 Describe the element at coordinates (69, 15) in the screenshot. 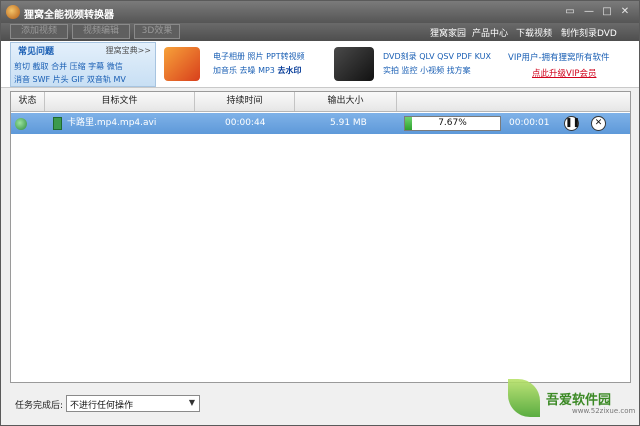

I see `window-title: 狸窝全能视频转换器` at that location.